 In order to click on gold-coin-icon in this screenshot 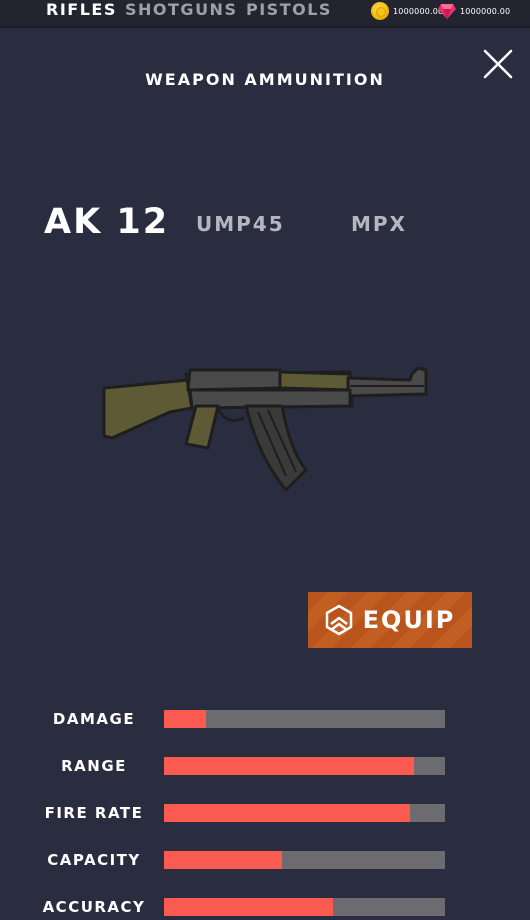, I will do `click(380, 11)`.